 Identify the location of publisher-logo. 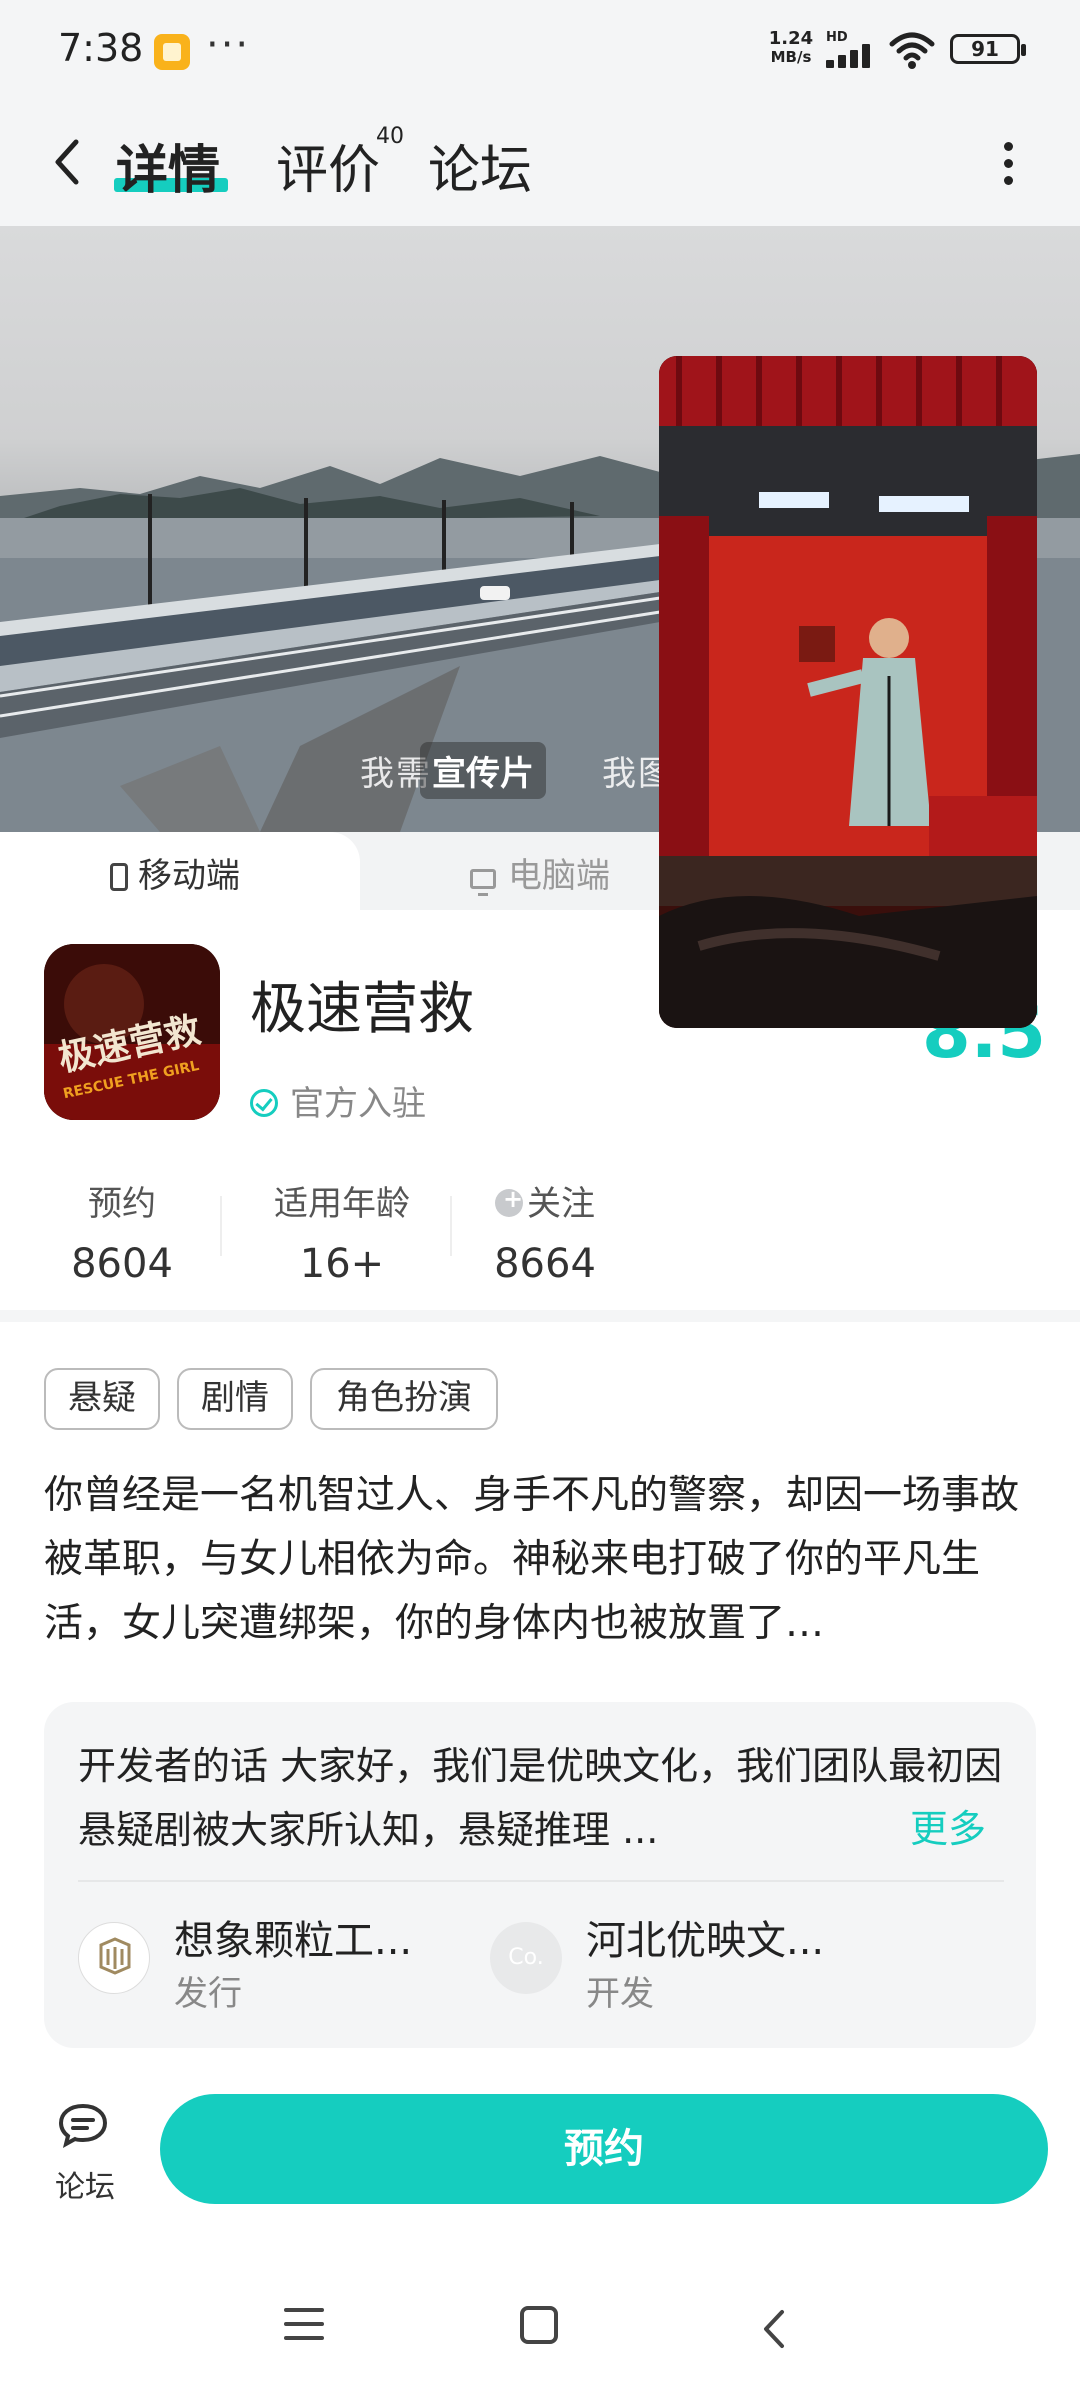
(114, 1958).